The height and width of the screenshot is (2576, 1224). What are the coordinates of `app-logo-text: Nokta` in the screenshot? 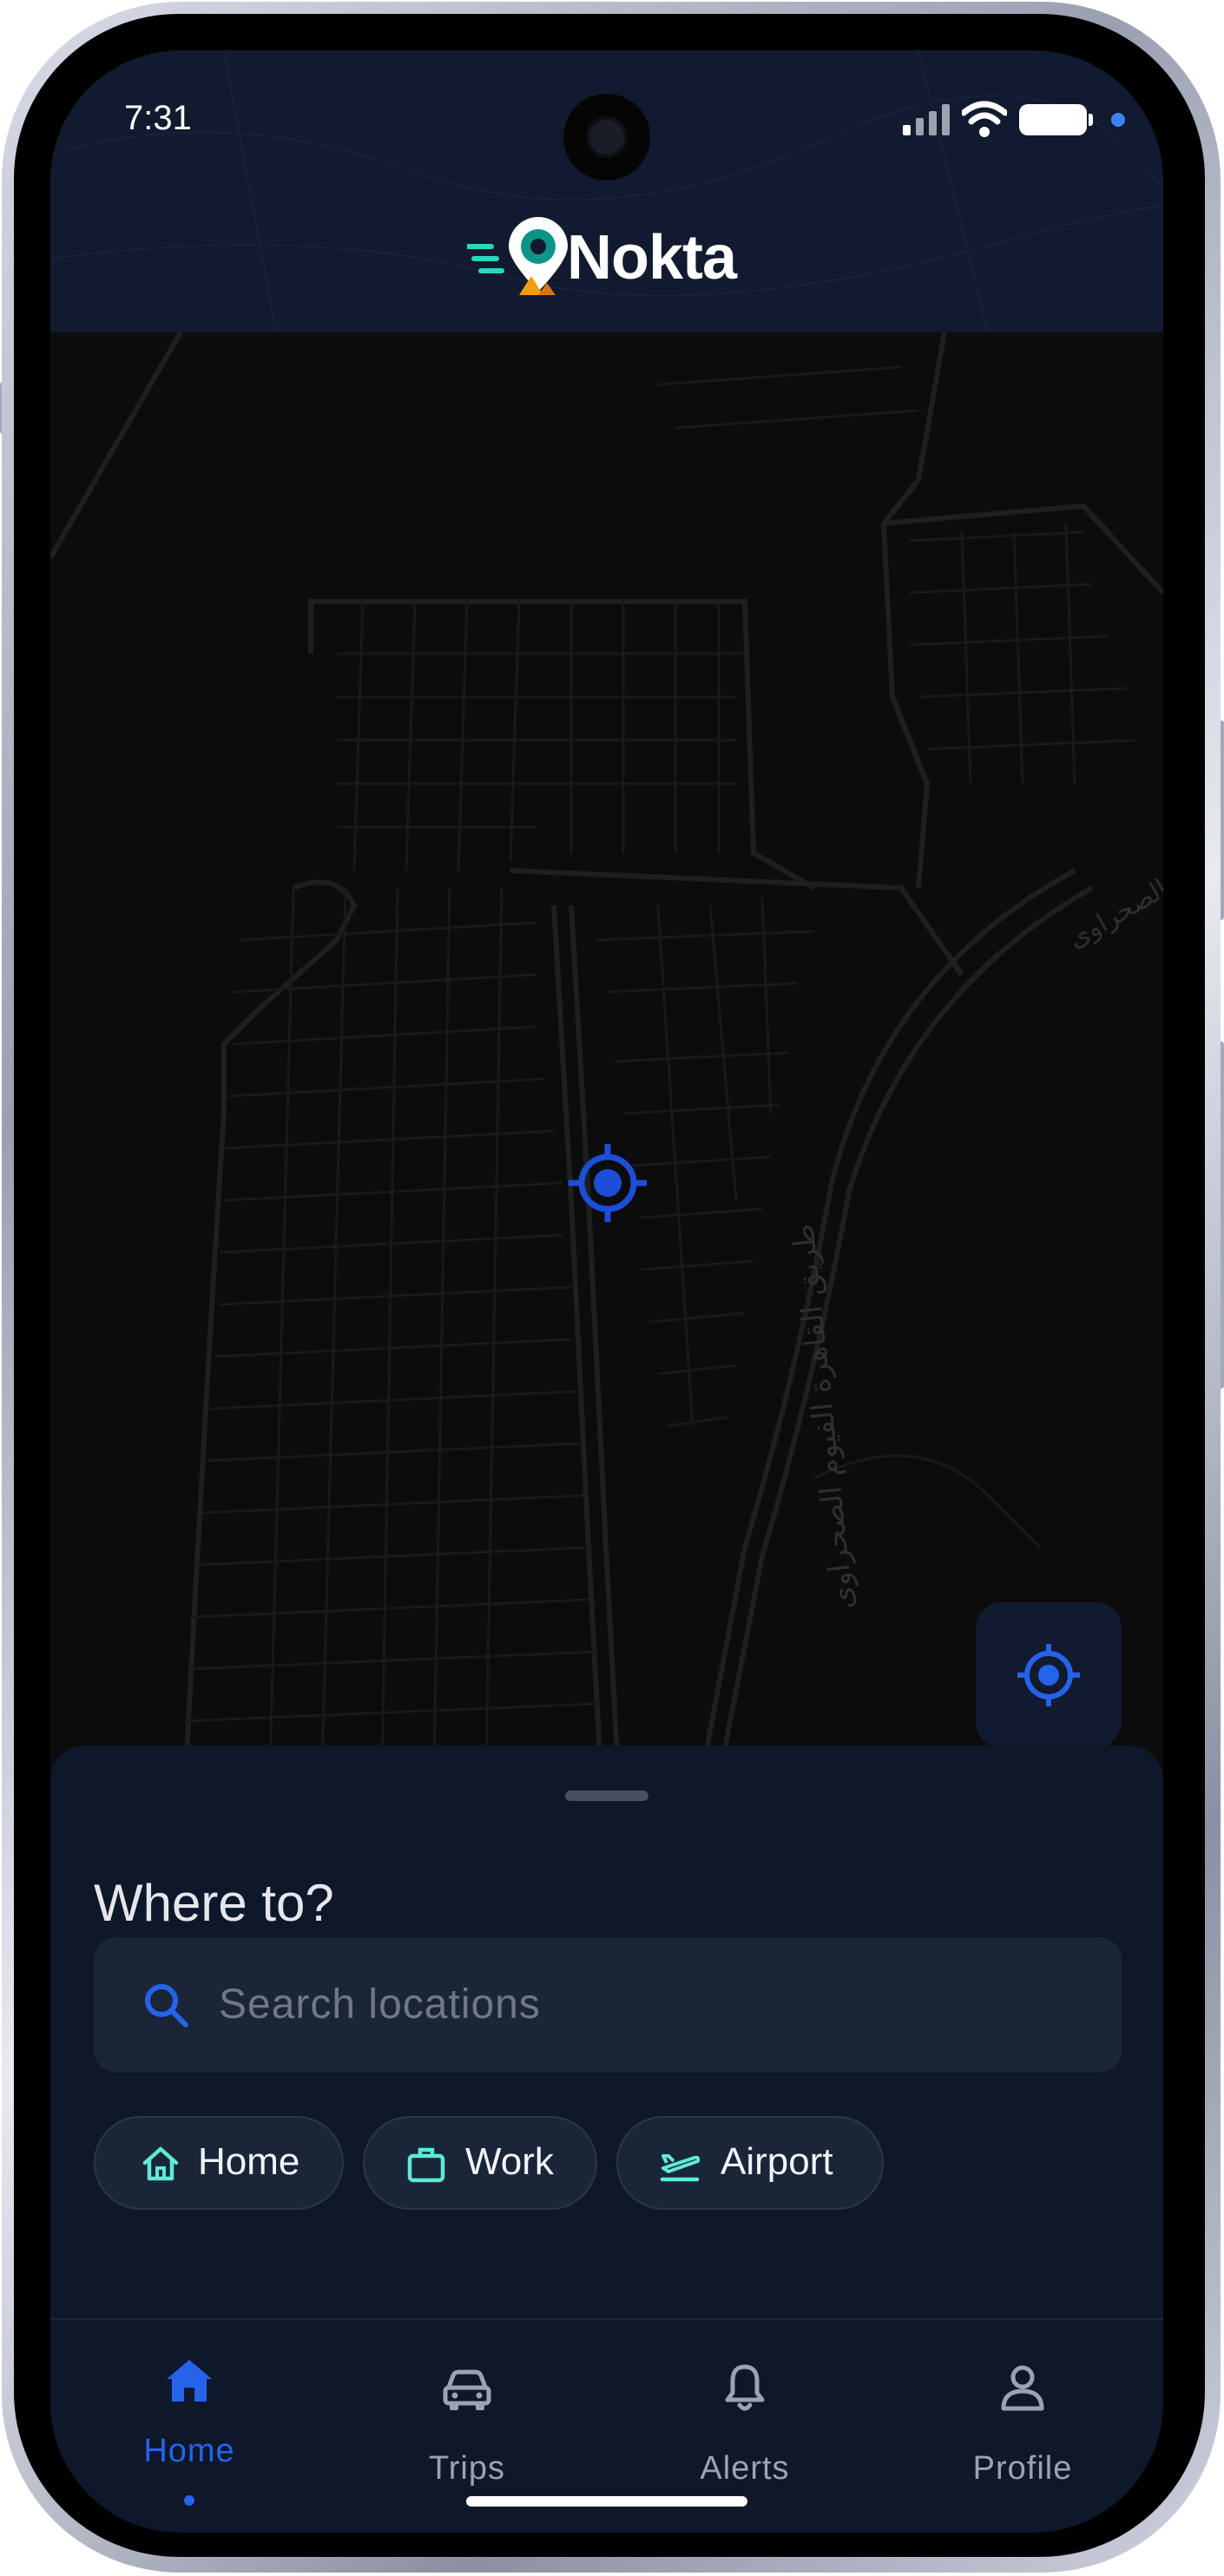 It's located at (652, 257).